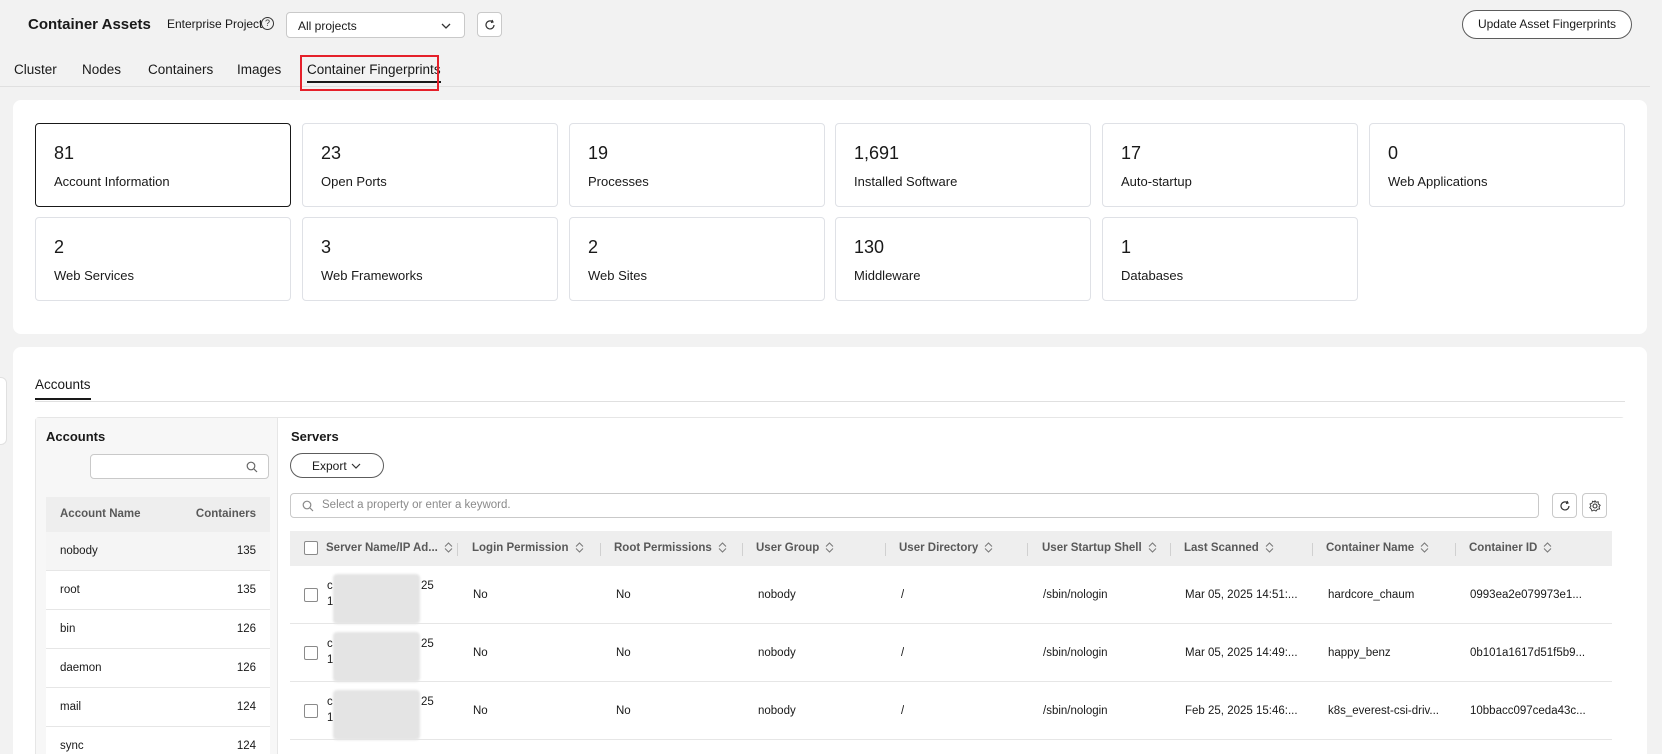 This screenshot has width=1662, height=754. I want to click on login-permission: No, so click(480, 711).